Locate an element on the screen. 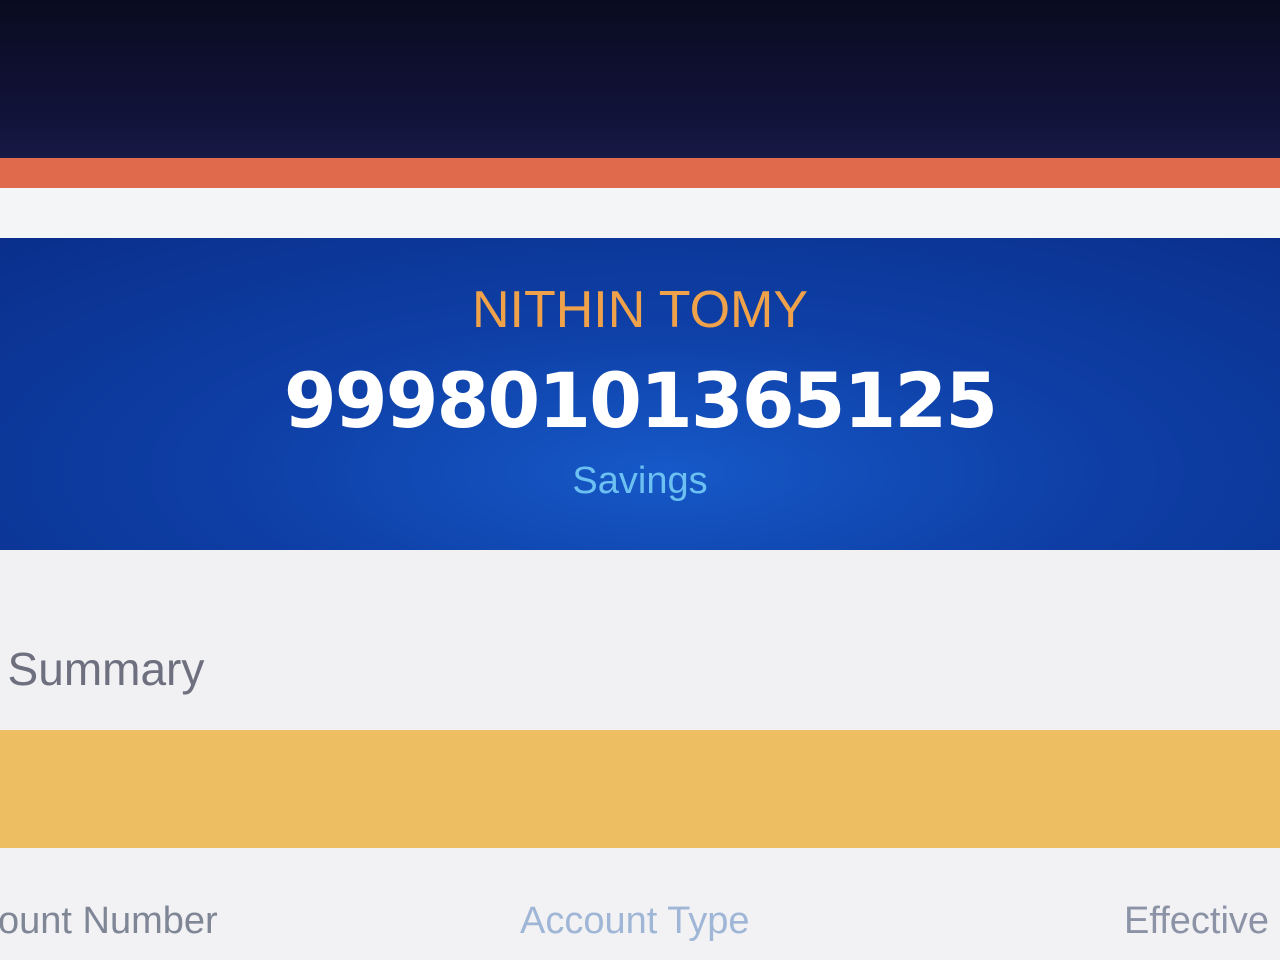 The height and width of the screenshot is (960, 1280). column-header-account-type: Account Type is located at coordinates (635, 921).